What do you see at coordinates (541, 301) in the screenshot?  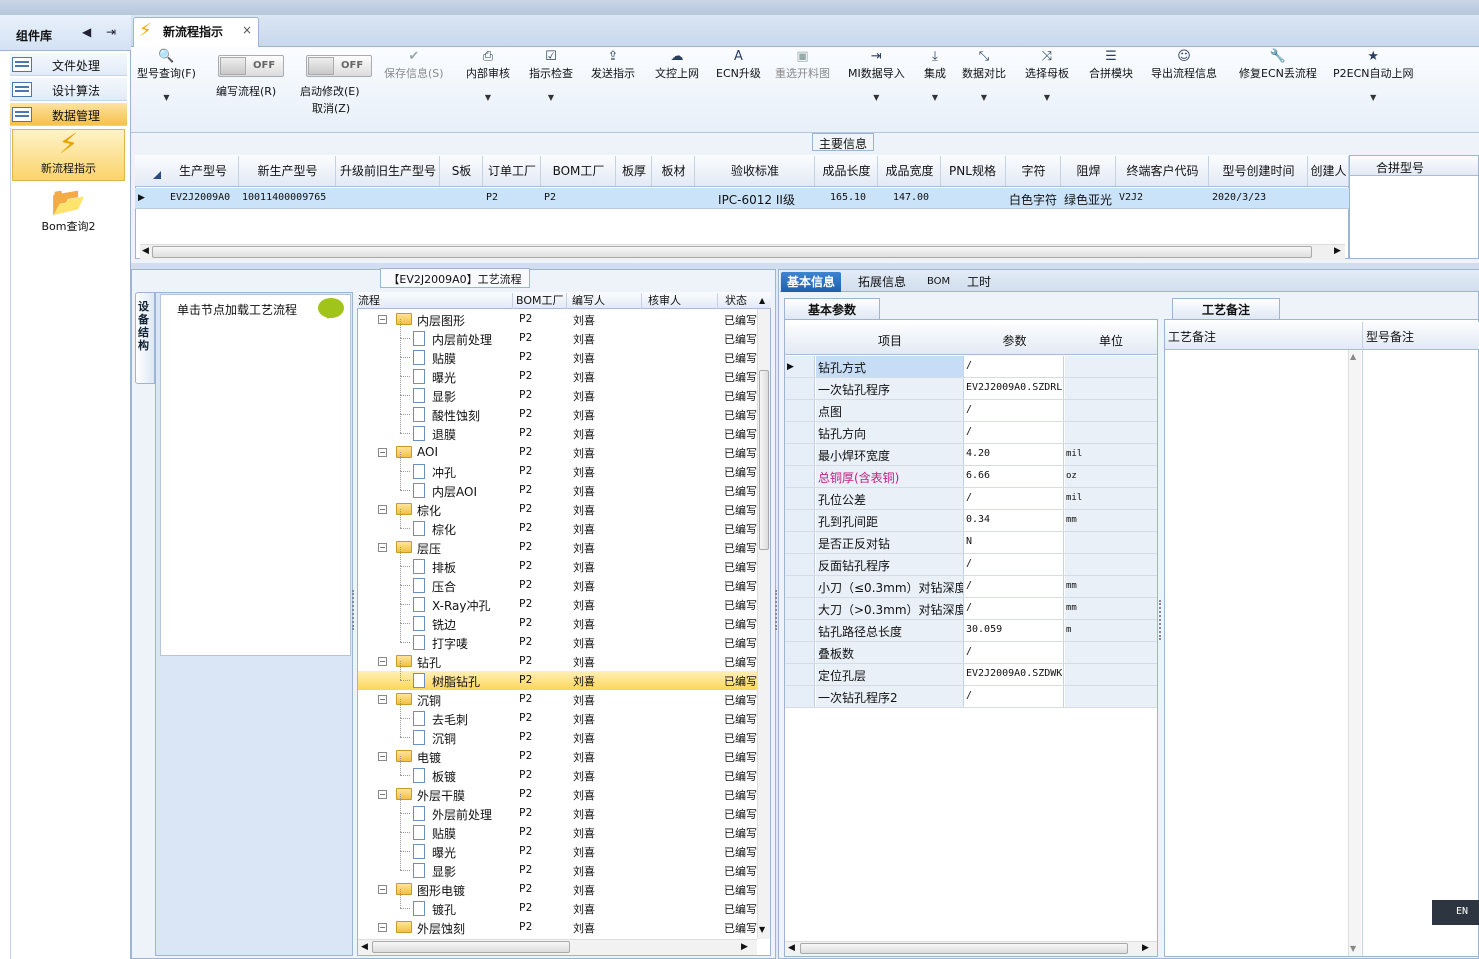 I see `col-bom-factory: BOM工厂` at bounding box center [541, 301].